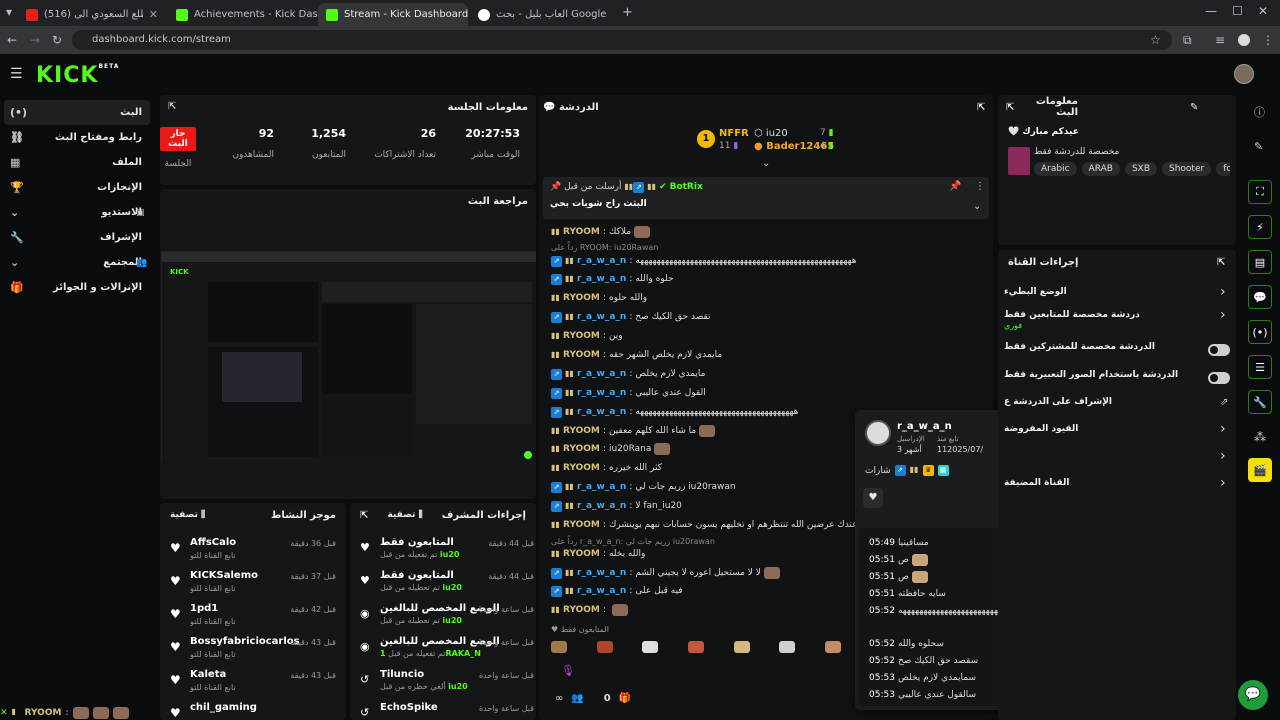 Image resolution: width=1280 pixels, height=720 pixels. I want to click on channel-action-item: دردشة مخصصة للمتابعين فقط فوري ›, so click(1118, 319).